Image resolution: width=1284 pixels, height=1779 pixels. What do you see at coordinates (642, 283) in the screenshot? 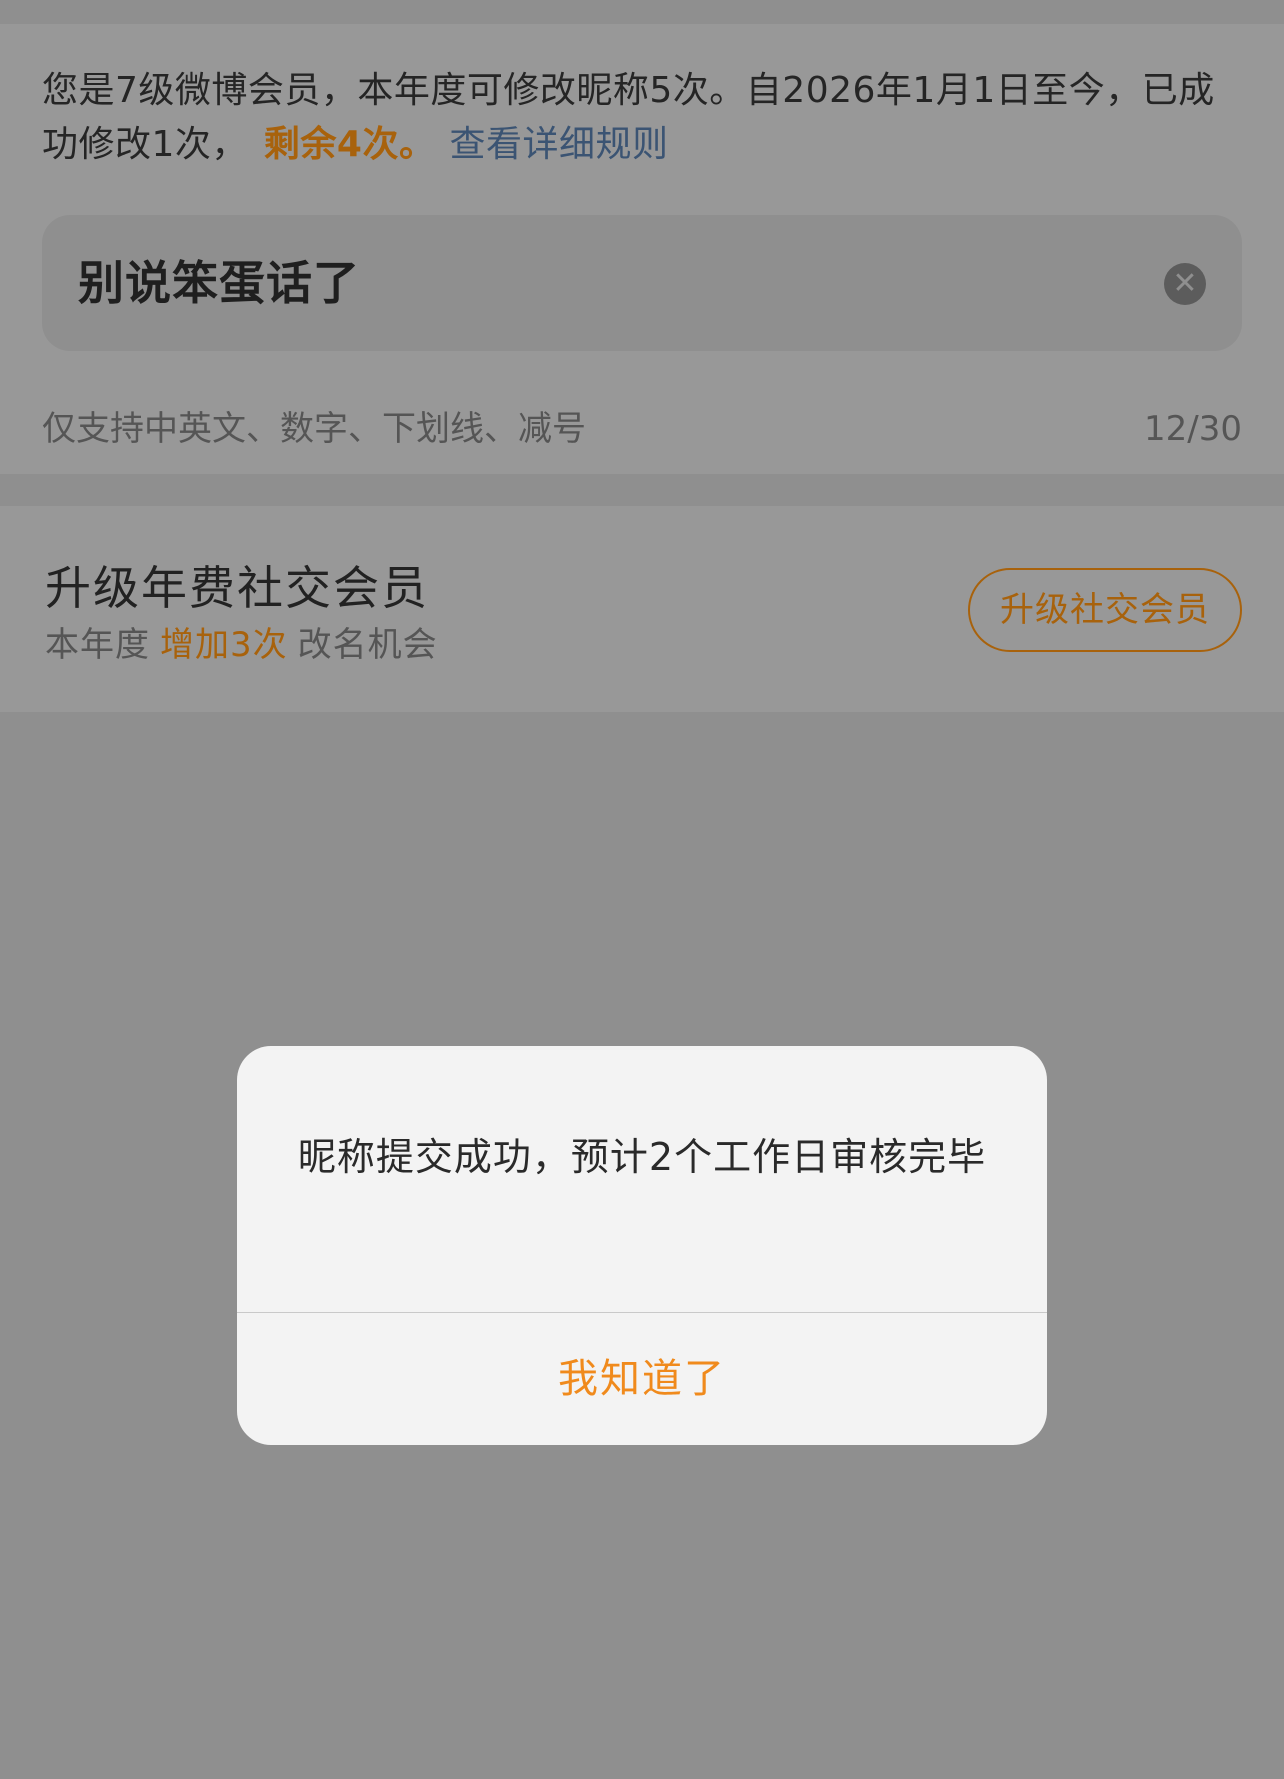
I see `nickname-input: 别说笨蛋话了 ✕` at bounding box center [642, 283].